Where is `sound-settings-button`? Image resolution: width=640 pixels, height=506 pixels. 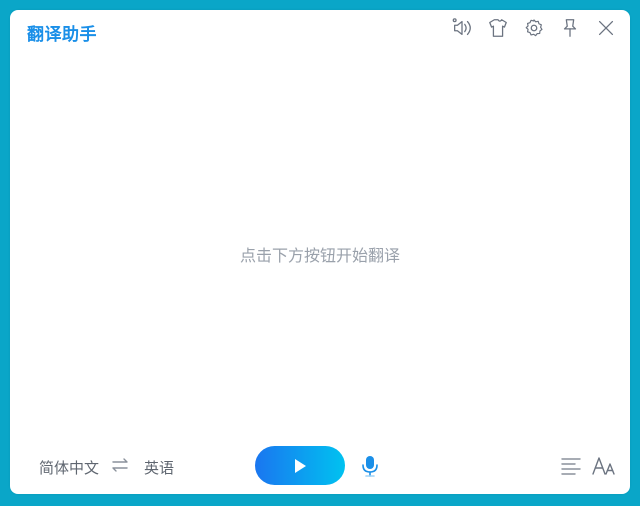 sound-settings-button is located at coordinates (462, 28).